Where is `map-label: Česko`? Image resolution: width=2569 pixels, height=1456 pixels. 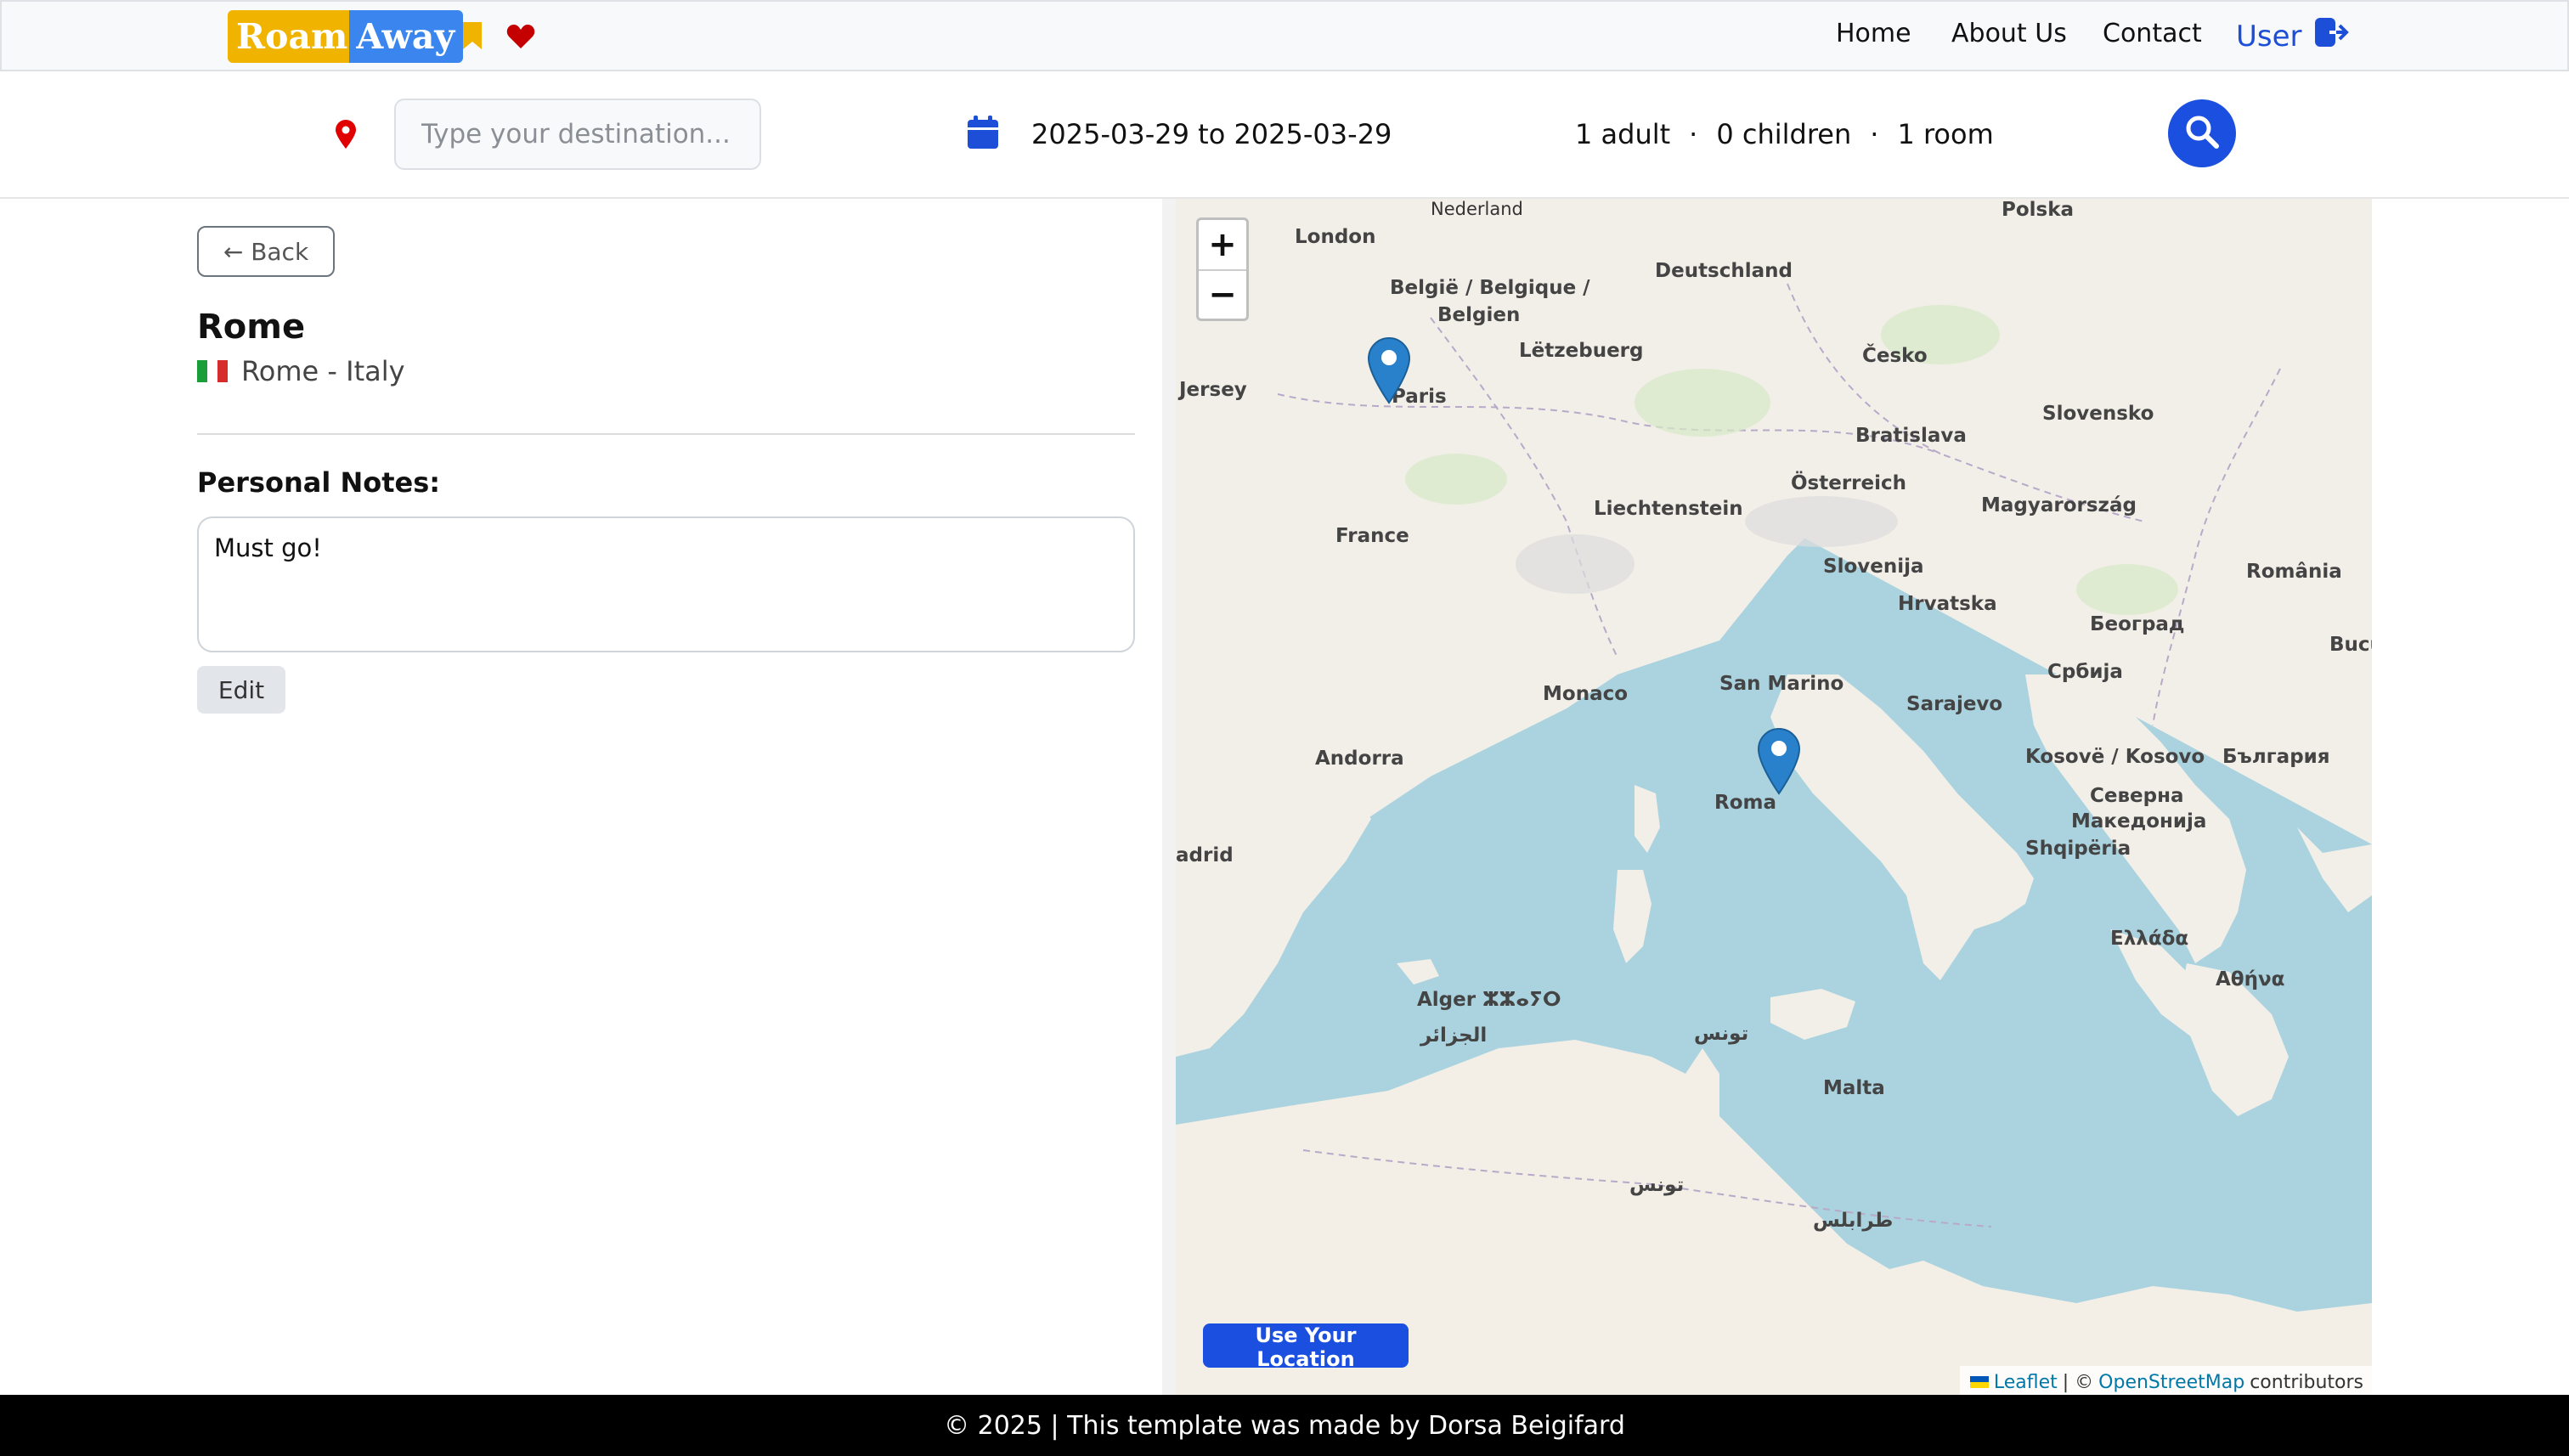 map-label: Česko is located at coordinates (1895, 356).